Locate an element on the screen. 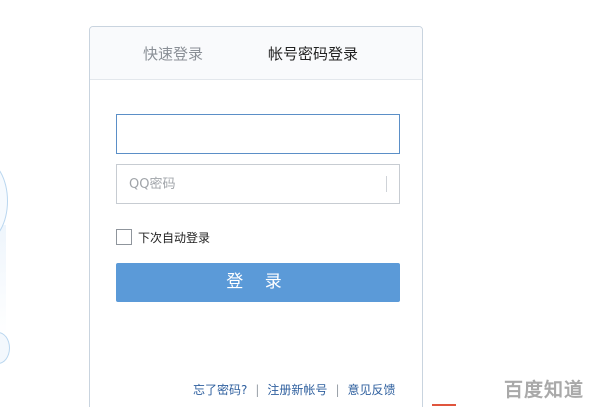 This screenshot has width=594, height=407. footer-links: 忘了密码? | 注册新帐号 | 意见反馈 is located at coordinates (294, 390).